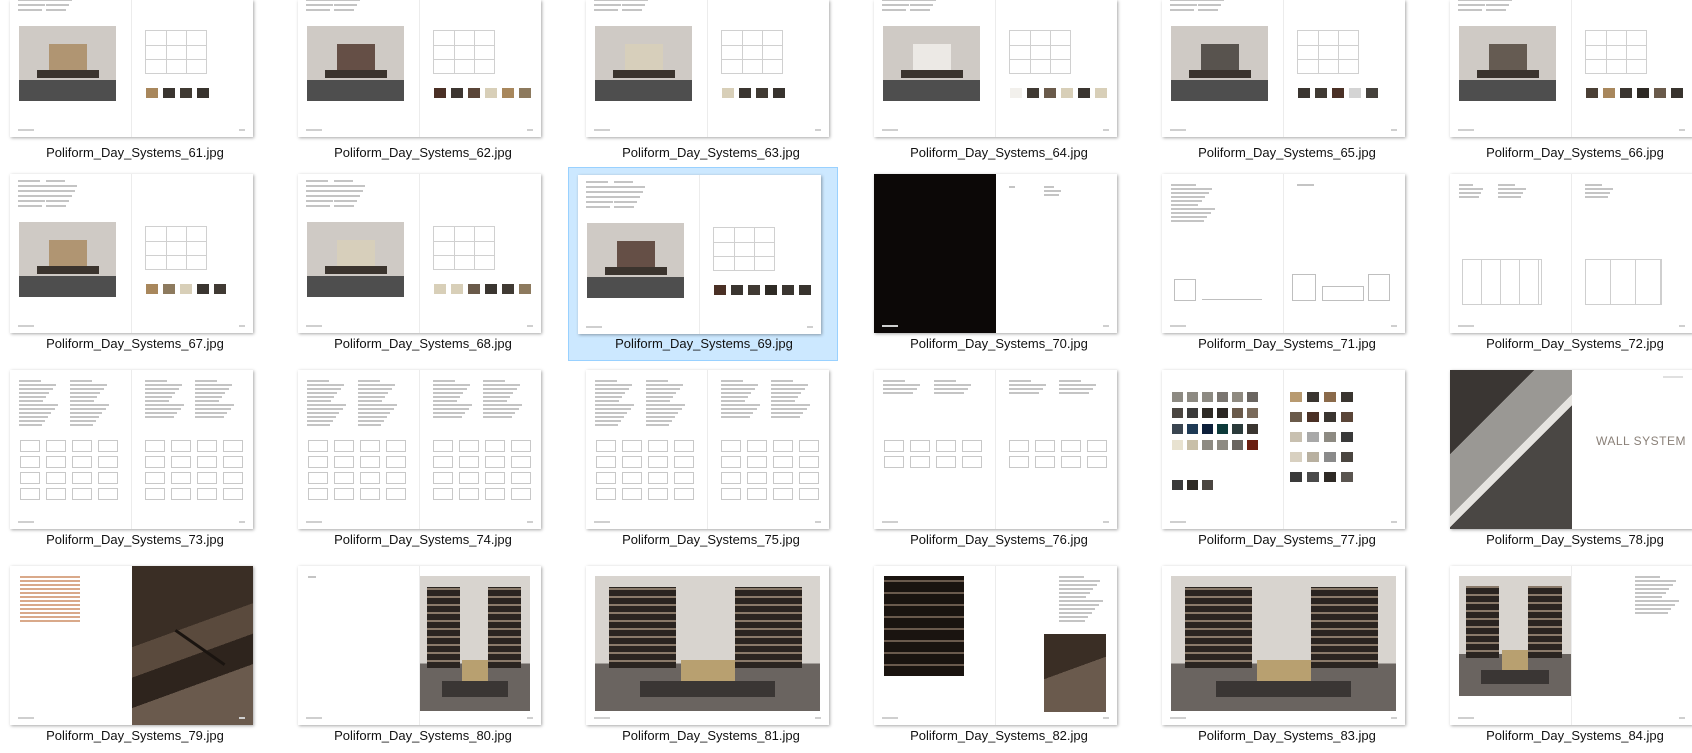 The image size is (1692, 753). I want to click on file-item: Poliform_Day_Systems_76.jpg, so click(999, 456).